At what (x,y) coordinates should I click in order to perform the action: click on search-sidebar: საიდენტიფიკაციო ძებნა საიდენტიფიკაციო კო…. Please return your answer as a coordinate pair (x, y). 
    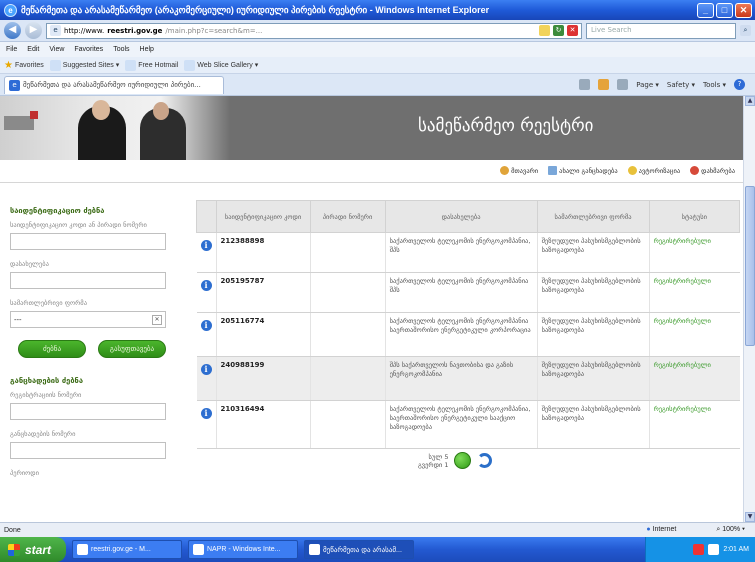
    Looking at the image, I should click on (89, 343).